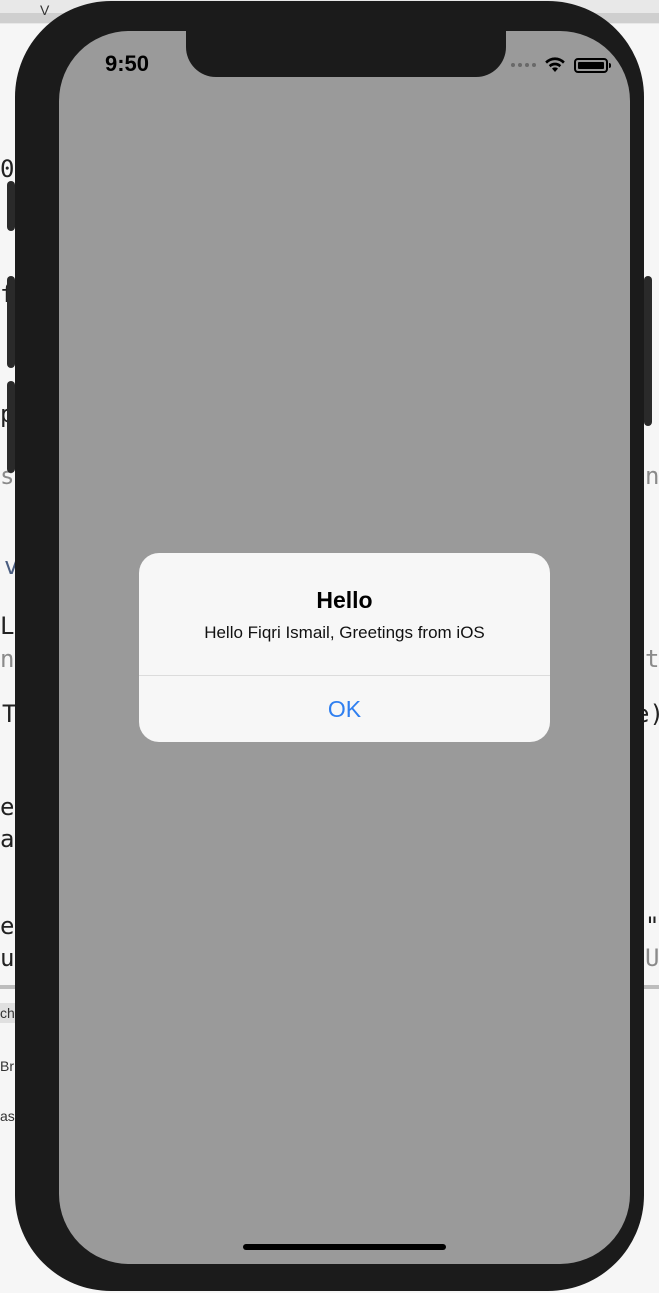 The width and height of the screenshot is (659, 1293). What do you see at coordinates (344, 1247) in the screenshot?
I see `home-indicator` at bounding box center [344, 1247].